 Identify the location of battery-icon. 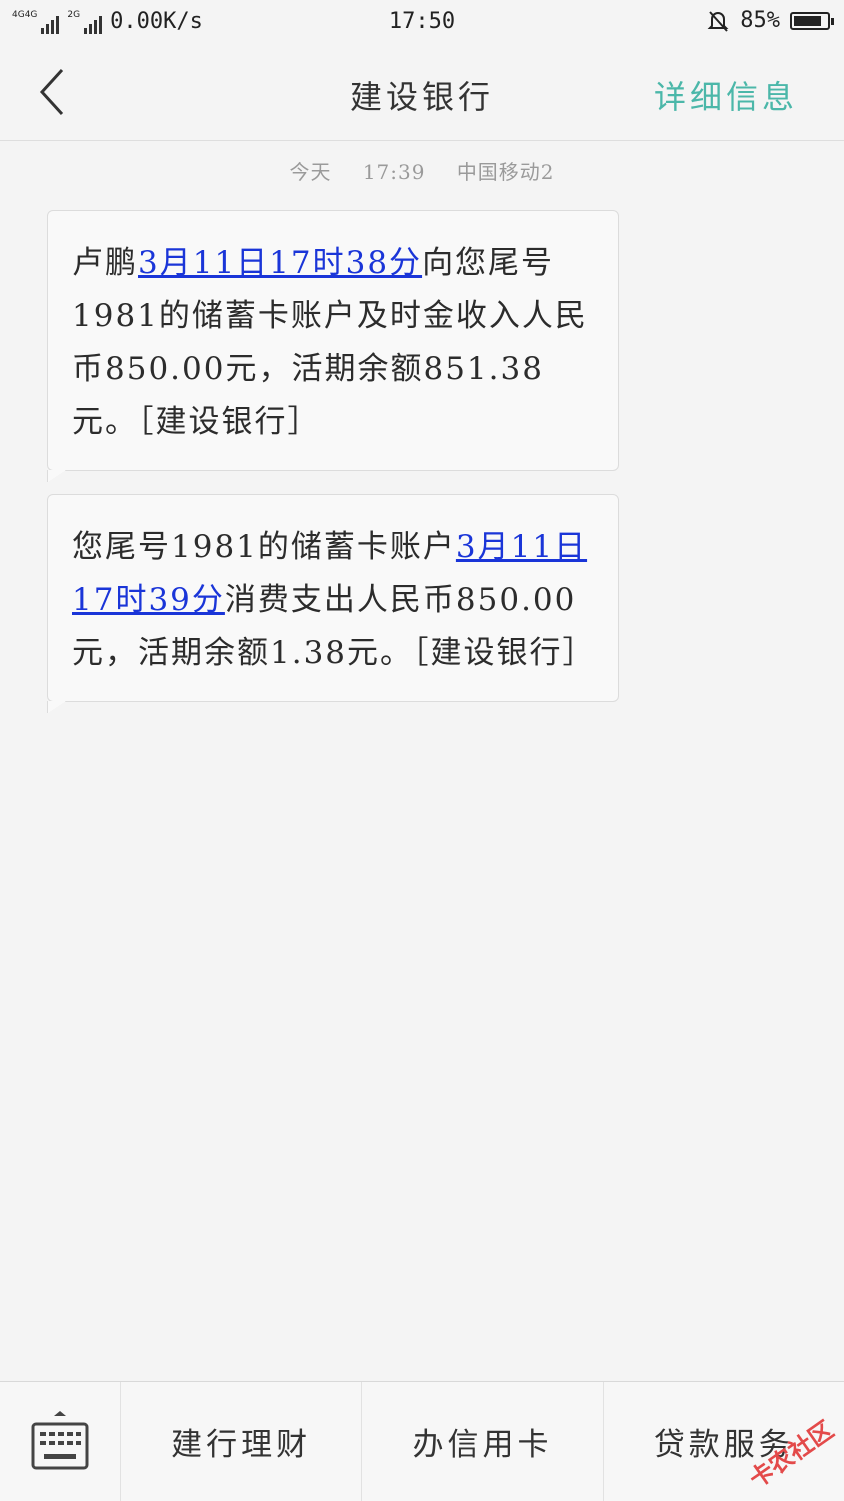
(810, 21).